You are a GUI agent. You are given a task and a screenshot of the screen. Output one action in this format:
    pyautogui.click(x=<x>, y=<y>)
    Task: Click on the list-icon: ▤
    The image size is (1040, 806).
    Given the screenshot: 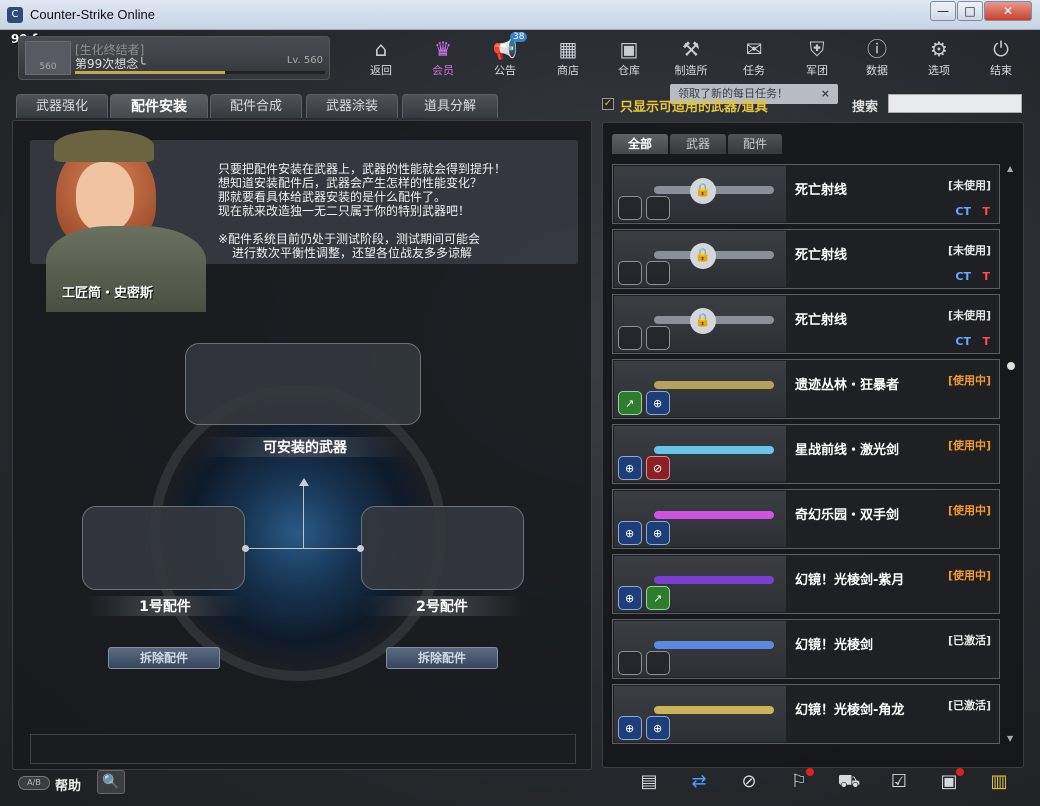 What is the action you would take?
    pyautogui.click(x=649, y=782)
    